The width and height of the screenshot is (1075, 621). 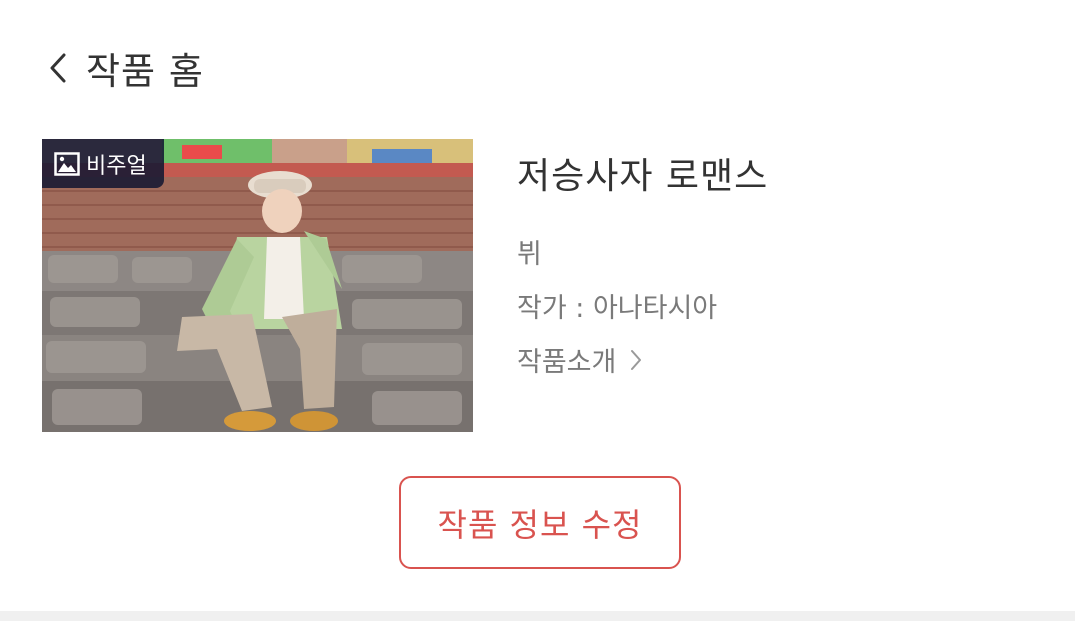 What do you see at coordinates (643, 176) in the screenshot?
I see `work-title: 저승사자 로맨스` at bounding box center [643, 176].